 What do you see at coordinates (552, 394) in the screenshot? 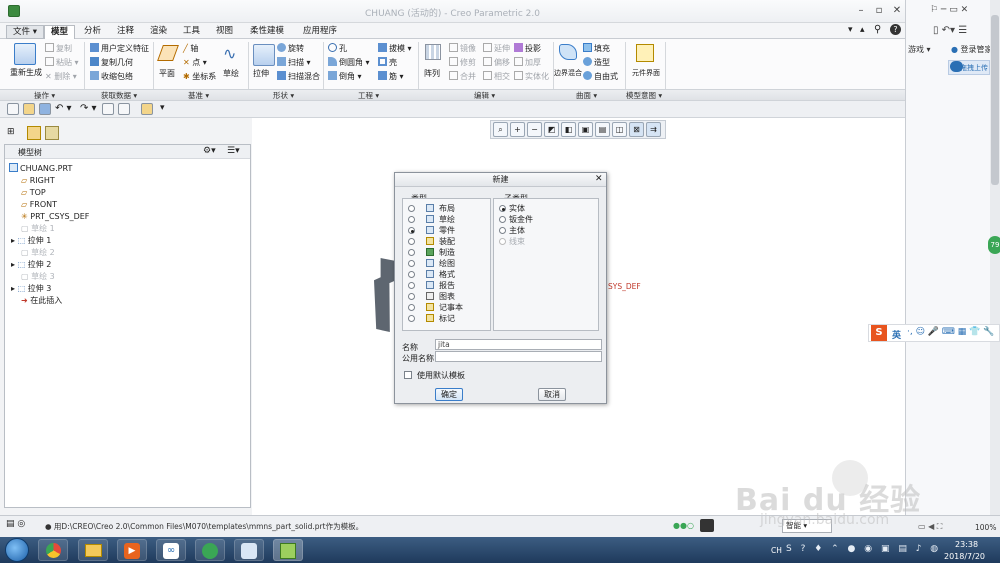
I see `cancel-button: 取消` at bounding box center [552, 394].